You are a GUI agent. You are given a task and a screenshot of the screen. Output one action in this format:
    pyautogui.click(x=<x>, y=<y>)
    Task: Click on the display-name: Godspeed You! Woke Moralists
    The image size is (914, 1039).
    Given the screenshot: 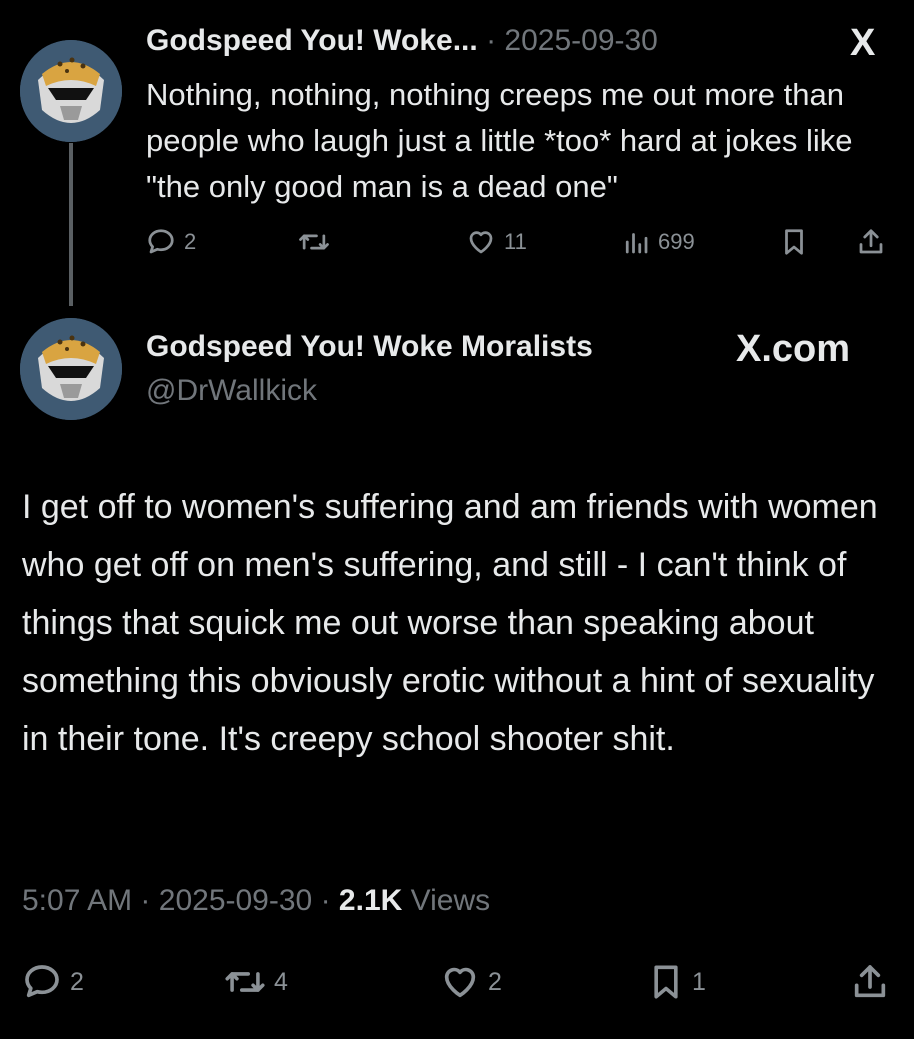 What is the action you would take?
    pyautogui.click(x=369, y=347)
    